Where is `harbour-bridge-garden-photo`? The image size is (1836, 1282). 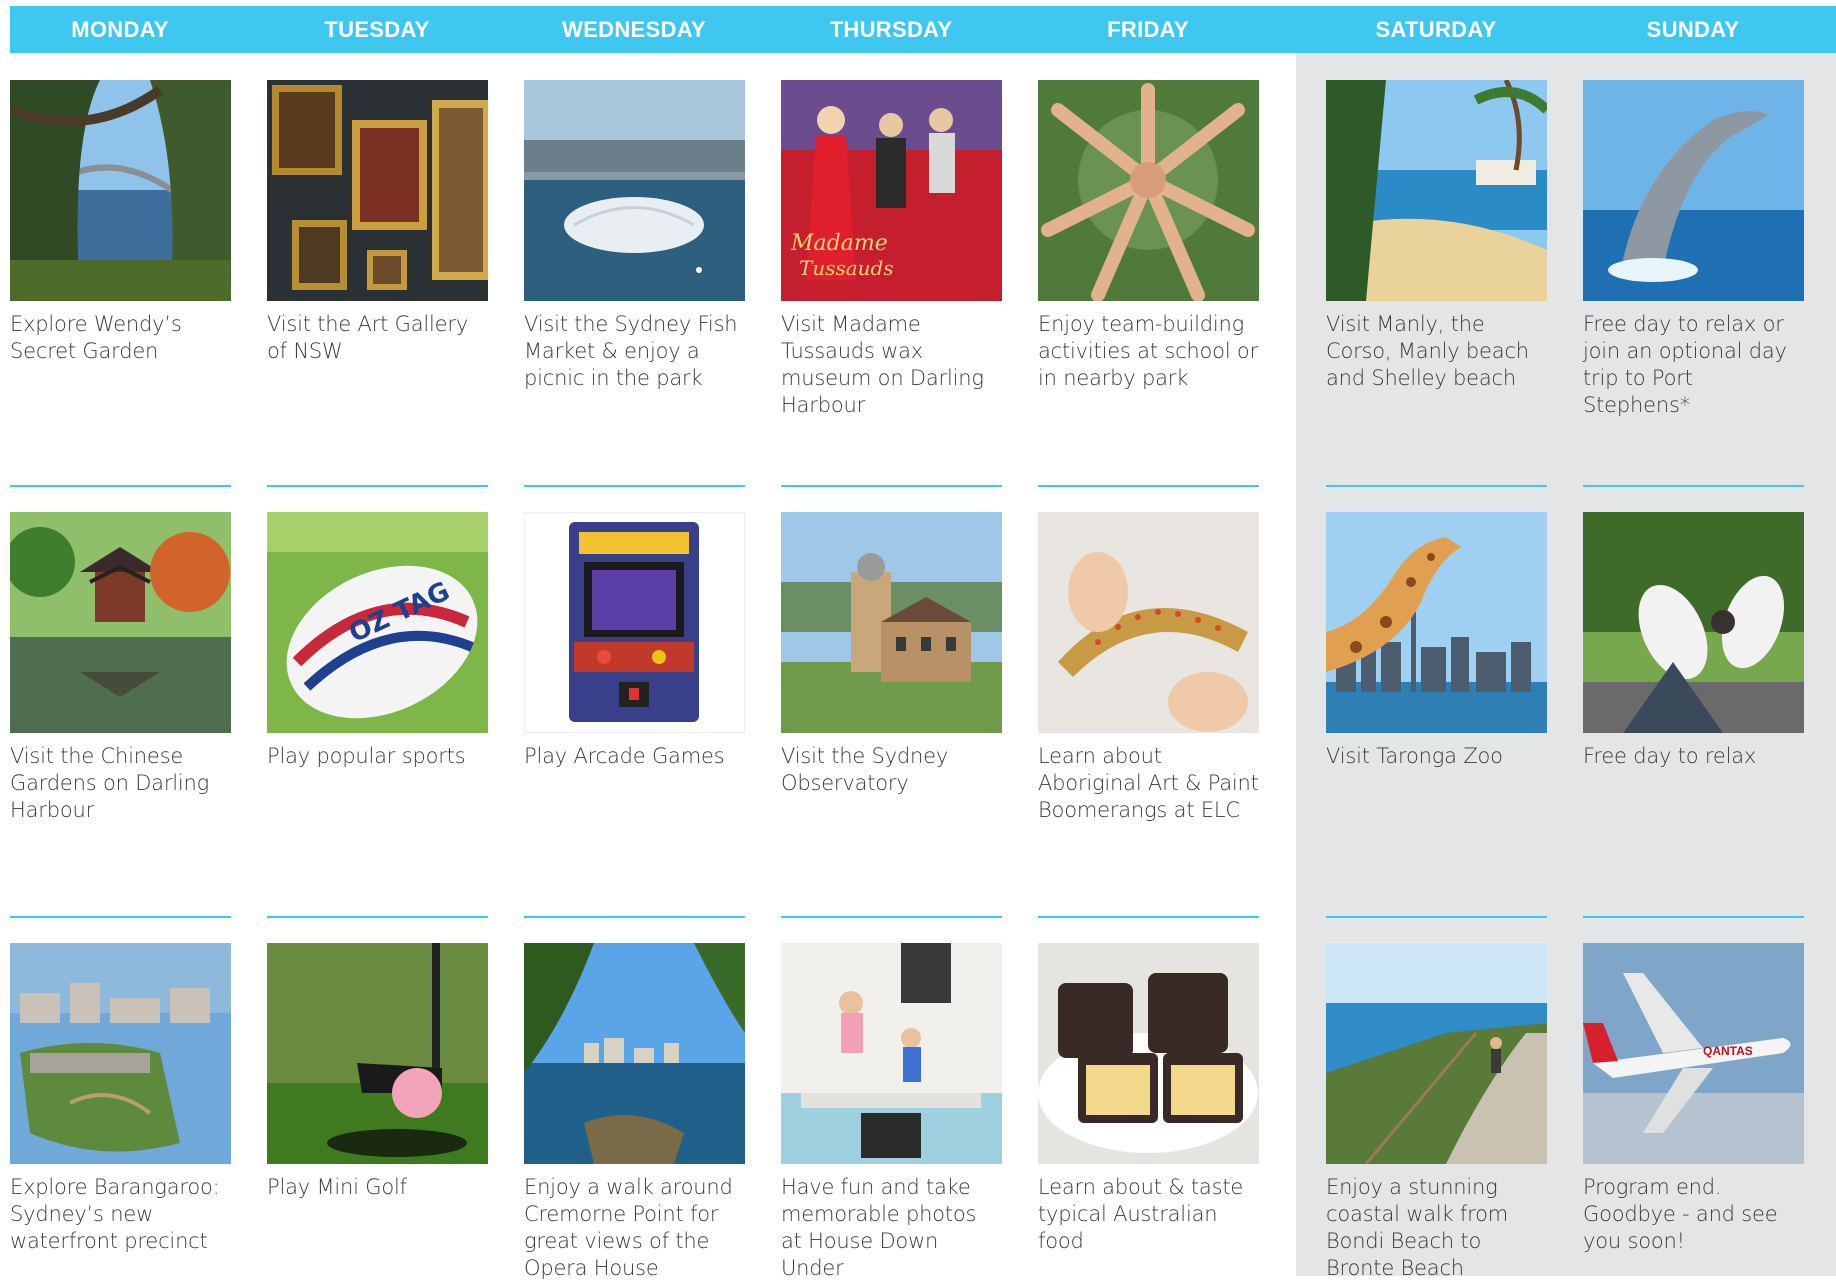 harbour-bridge-garden-photo is located at coordinates (120, 190).